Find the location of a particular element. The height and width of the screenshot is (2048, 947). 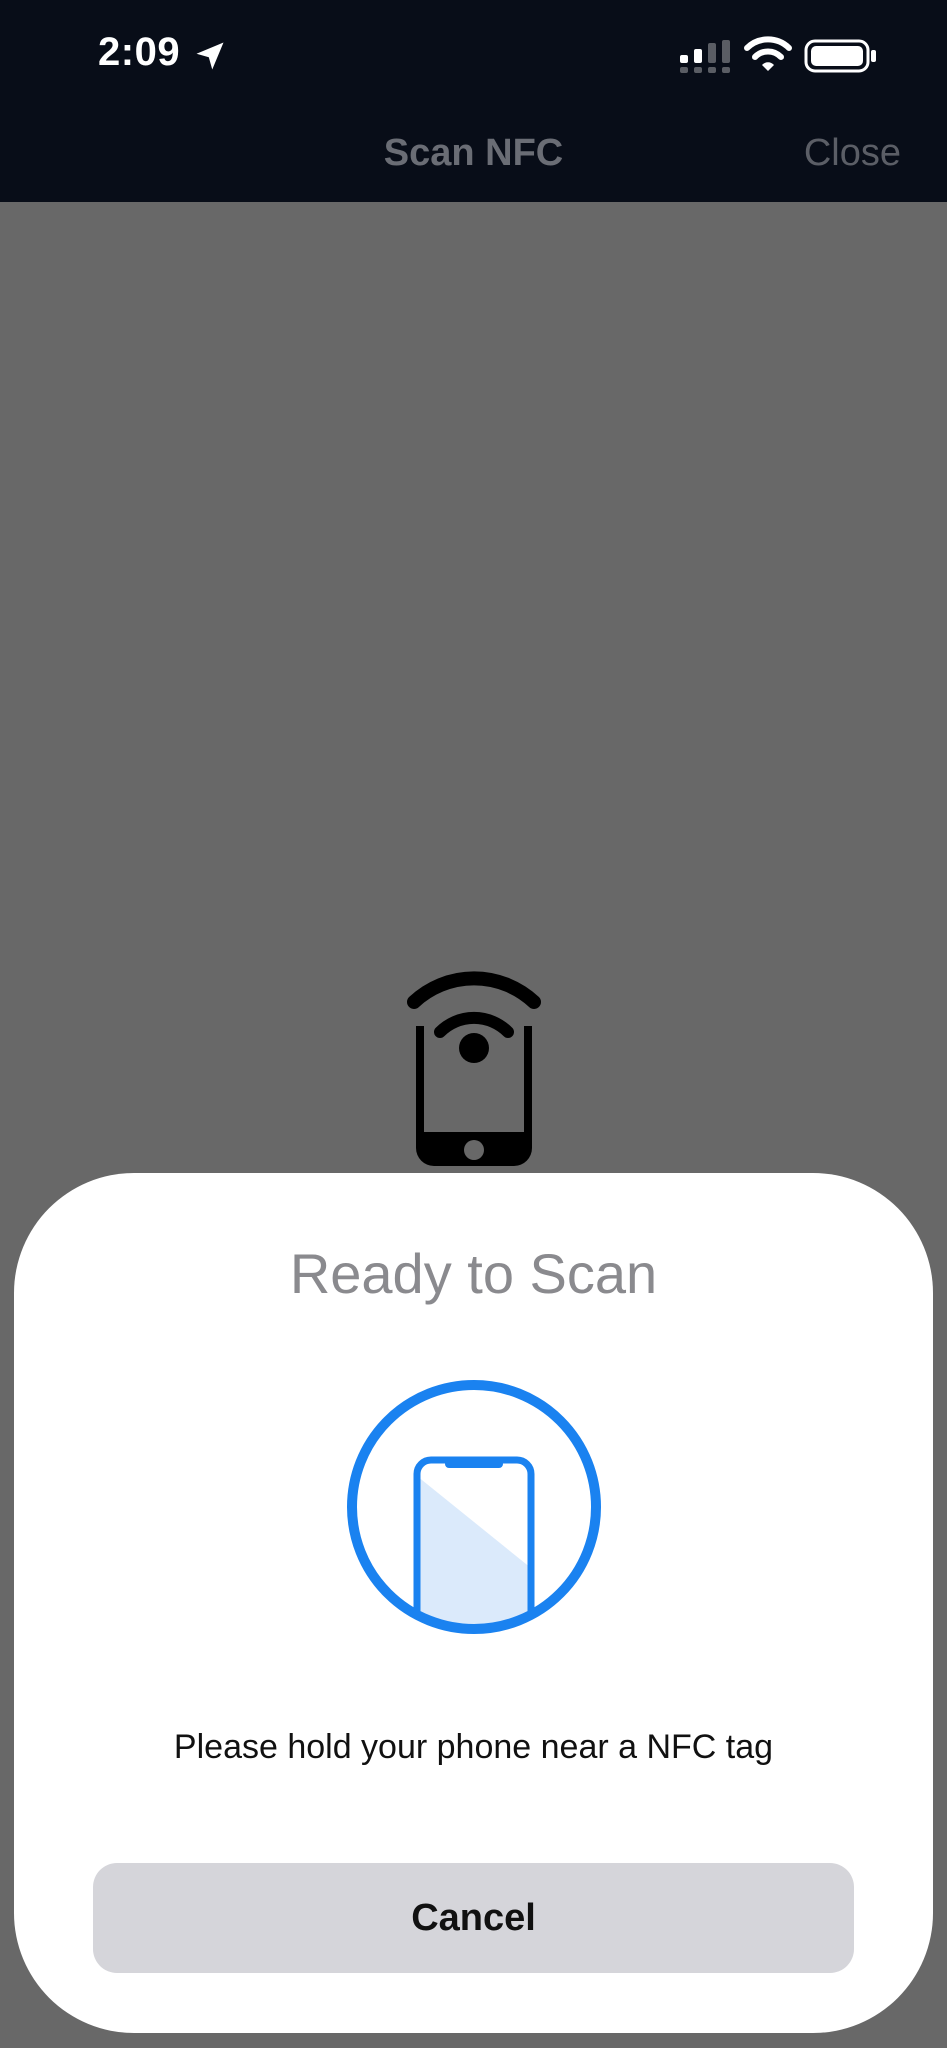

status-time: 2:09 is located at coordinates (139, 52).